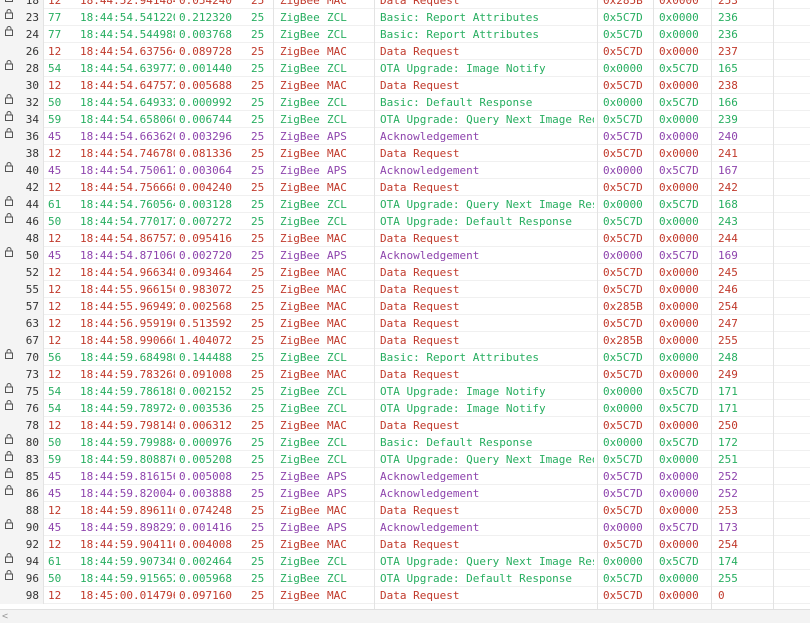 The width and height of the screenshot is (810, 623). I want to click on packet-time: 18:44:54.649332, so click(127, 102).